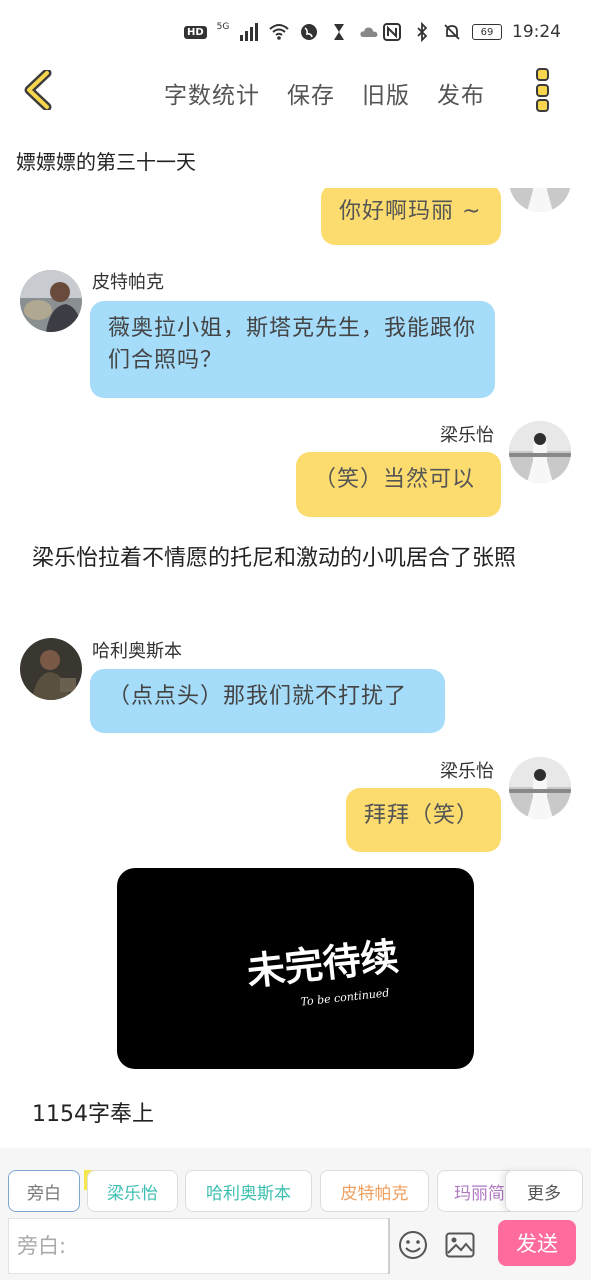 This screenshot has height=1280, width=591. Describe the element at coordinates (479, 1193) in the screenshot. I see `role-chip-label: 玛丽简` at that location.